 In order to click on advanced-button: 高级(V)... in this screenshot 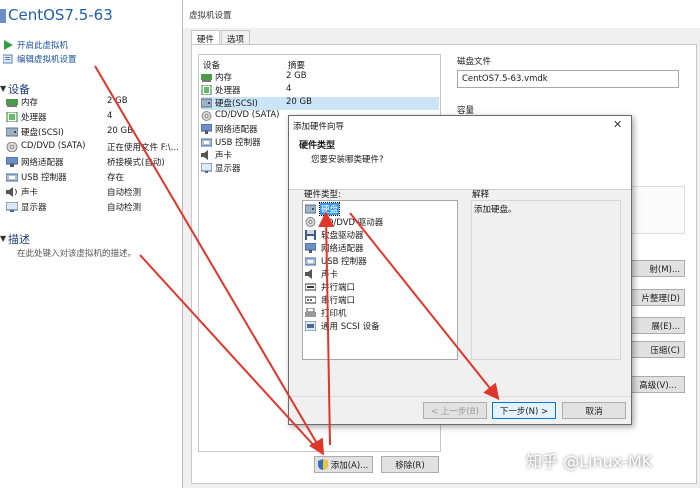, I will do `click(658, 384)`.